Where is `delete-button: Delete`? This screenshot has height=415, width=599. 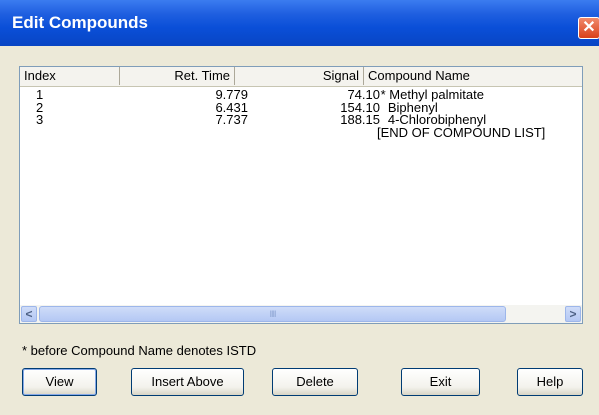
delete-button: Delete is located at coordinates (315, 382).